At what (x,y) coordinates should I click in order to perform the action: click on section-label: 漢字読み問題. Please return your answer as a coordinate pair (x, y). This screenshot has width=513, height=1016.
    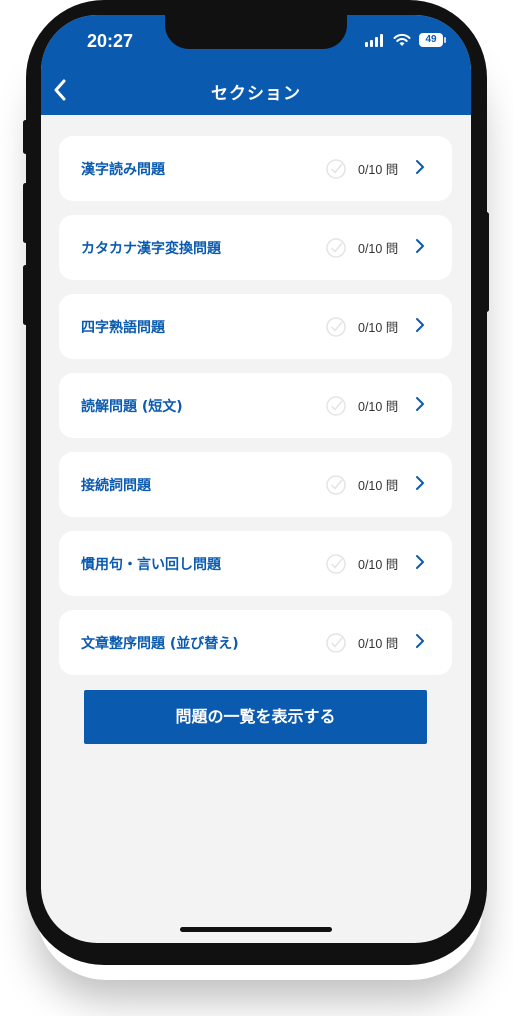
    Looking at the image, I should click on (123, 169).